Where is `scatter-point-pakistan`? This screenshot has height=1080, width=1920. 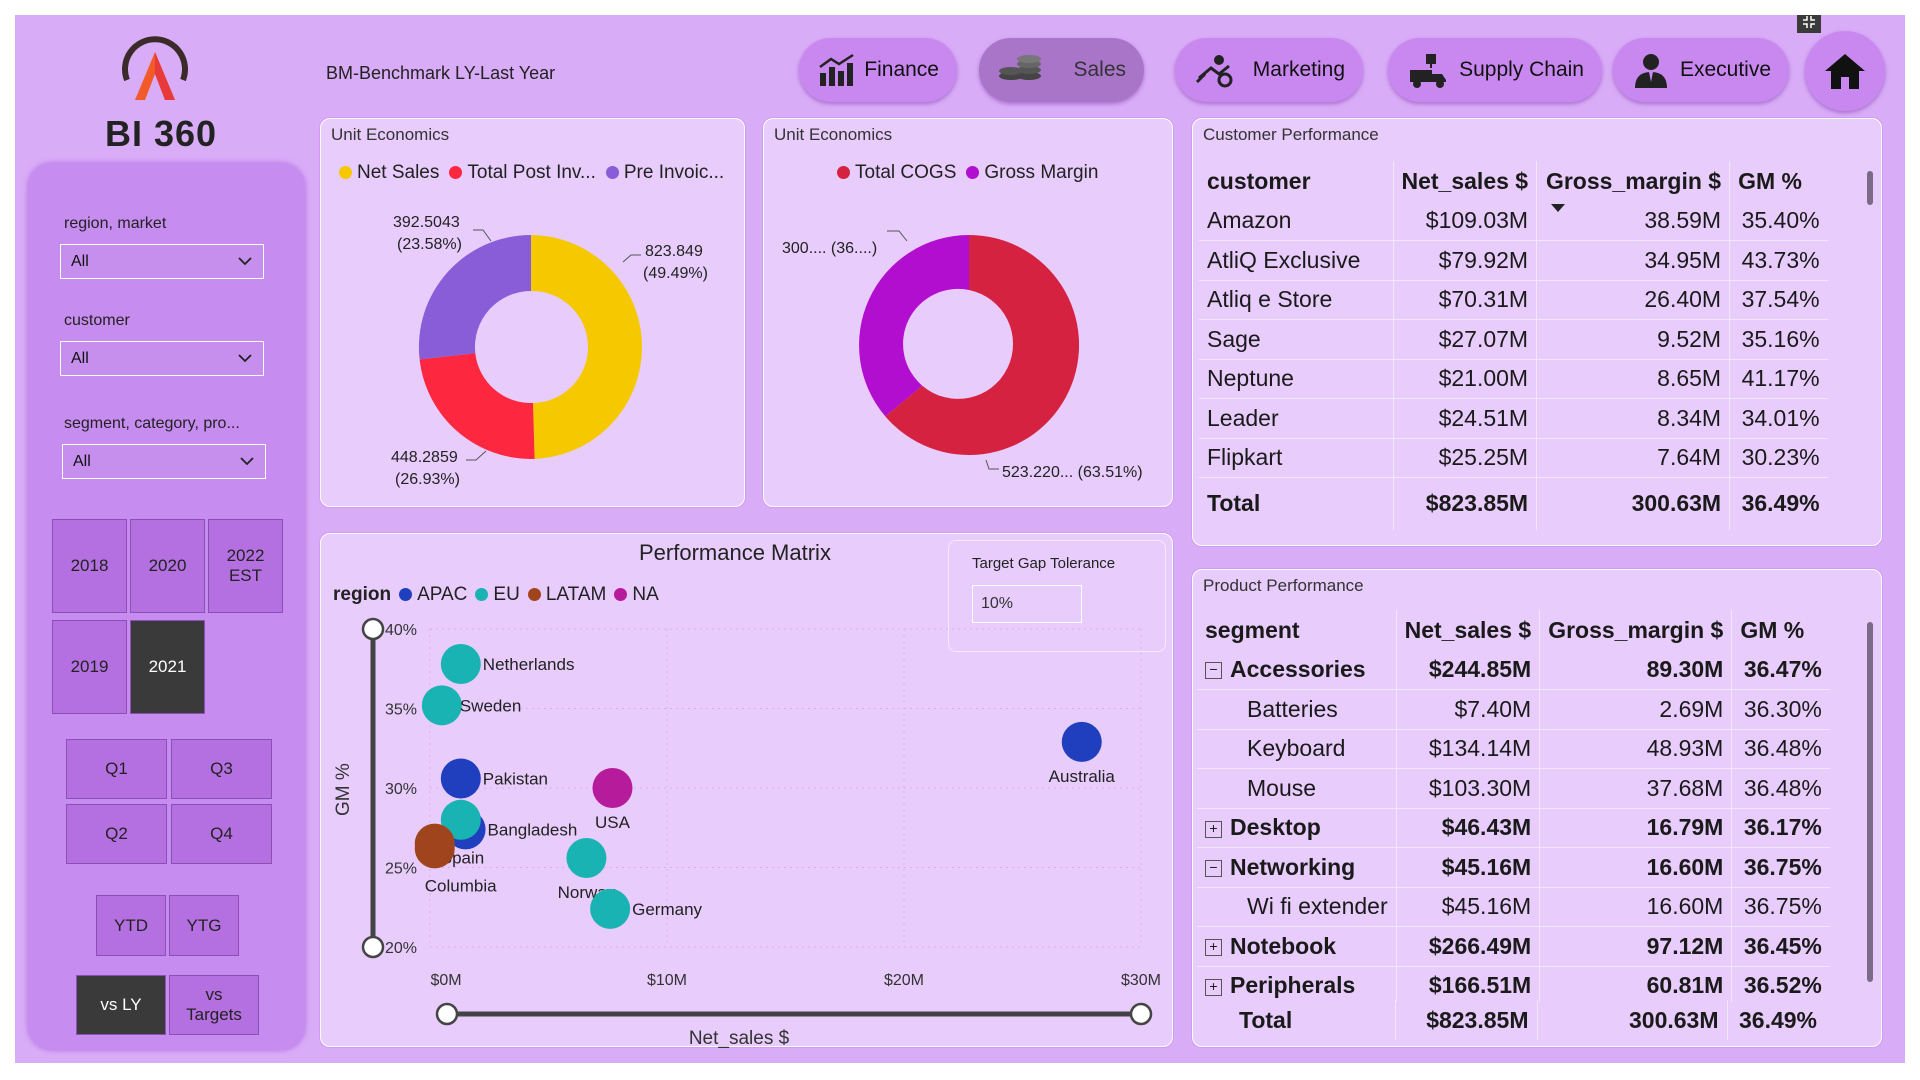 scatter-point-pakistan is located at coordinates (460, 778).